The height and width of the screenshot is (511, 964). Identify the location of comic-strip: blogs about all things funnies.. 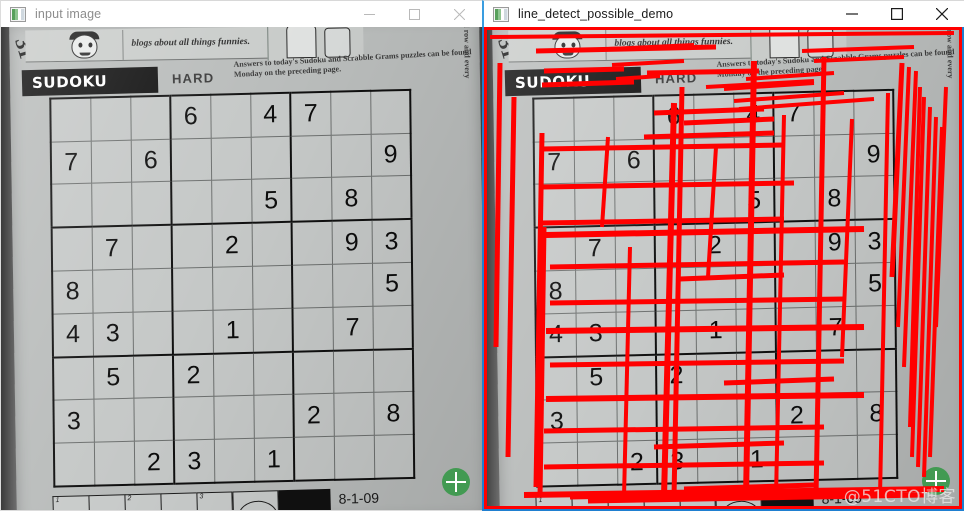
(146, 45).